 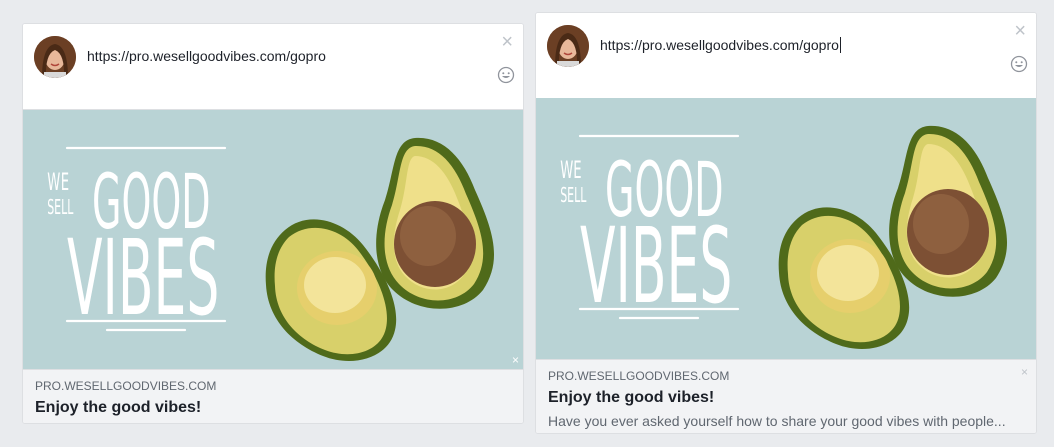 I want to click on url-input-text: https://pro.wesellgoodvibes.com/gopro, so click(x=719, y=45).